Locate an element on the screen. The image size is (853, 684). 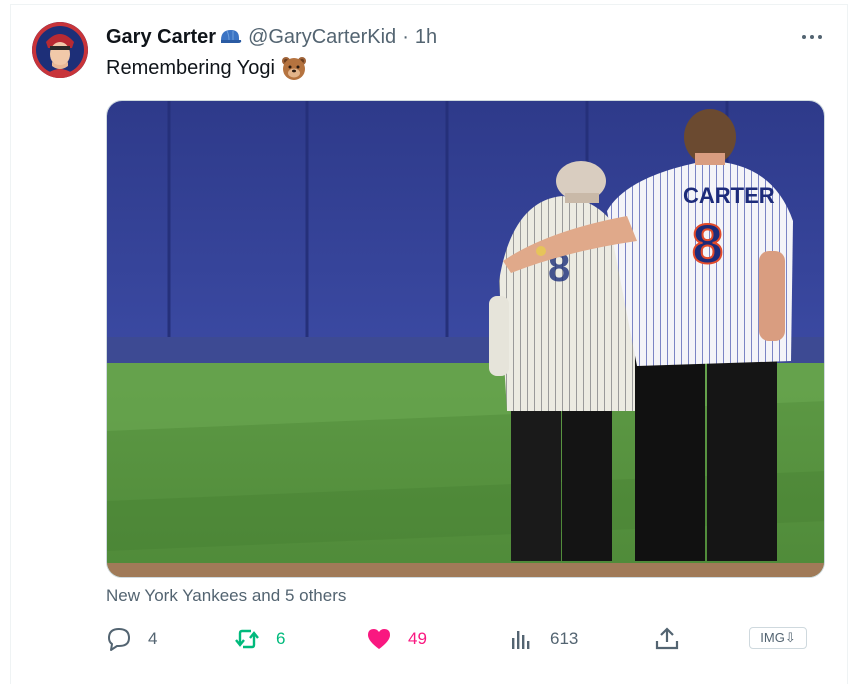
tweet-header: Gary Carter @GaryCarterKid · 1h is located at coordinates (271, 37).